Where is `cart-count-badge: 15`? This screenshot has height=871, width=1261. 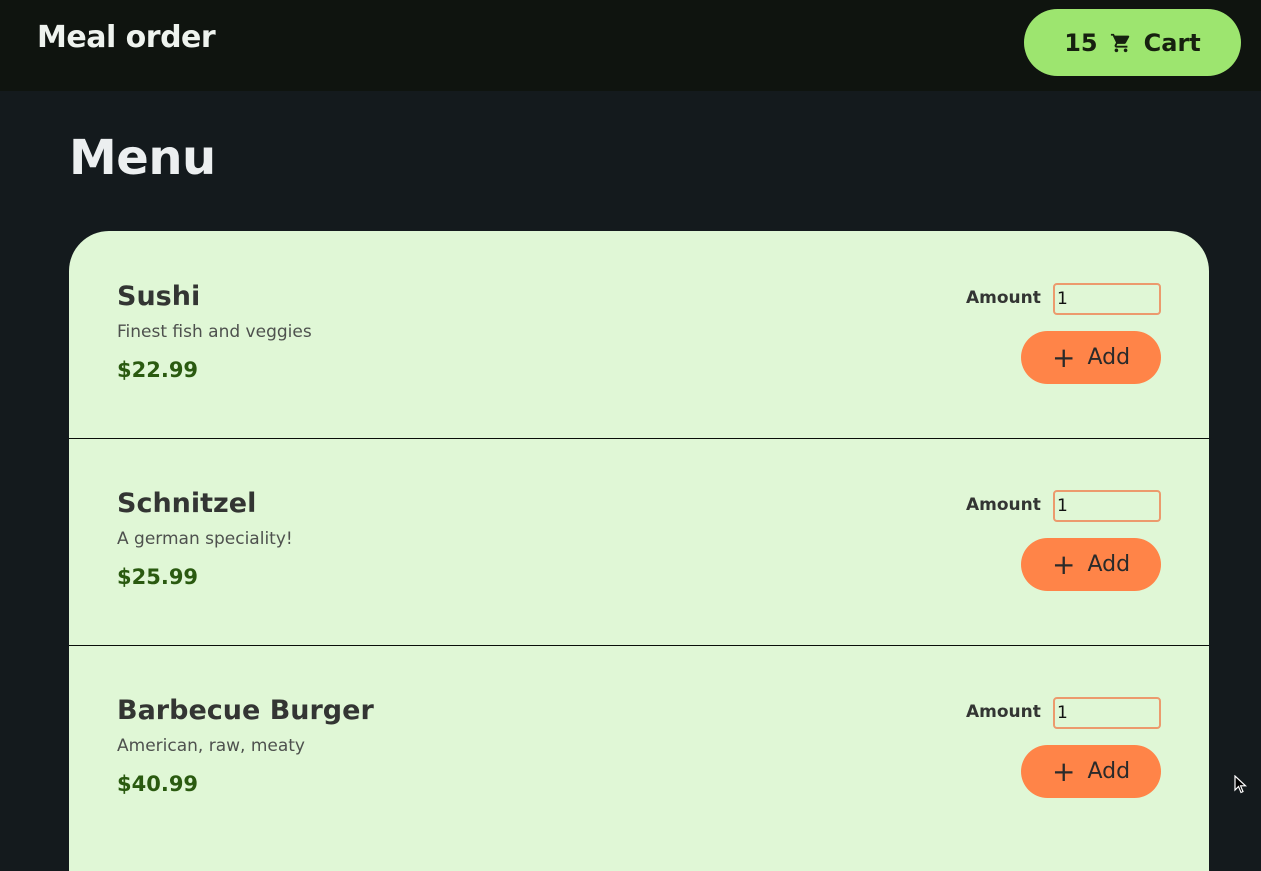 cart-count-badge: 15 is located at coordinates (1081, 42).